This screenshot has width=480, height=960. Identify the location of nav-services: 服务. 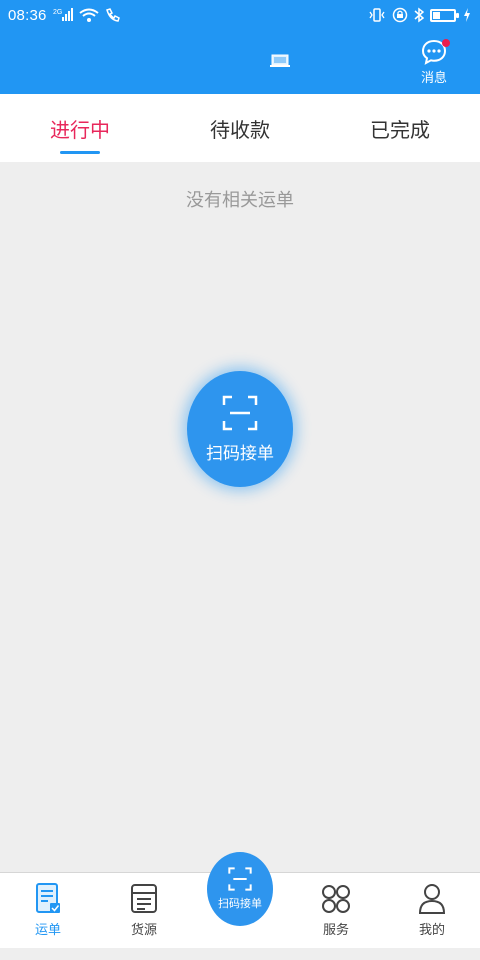
(336, 910).